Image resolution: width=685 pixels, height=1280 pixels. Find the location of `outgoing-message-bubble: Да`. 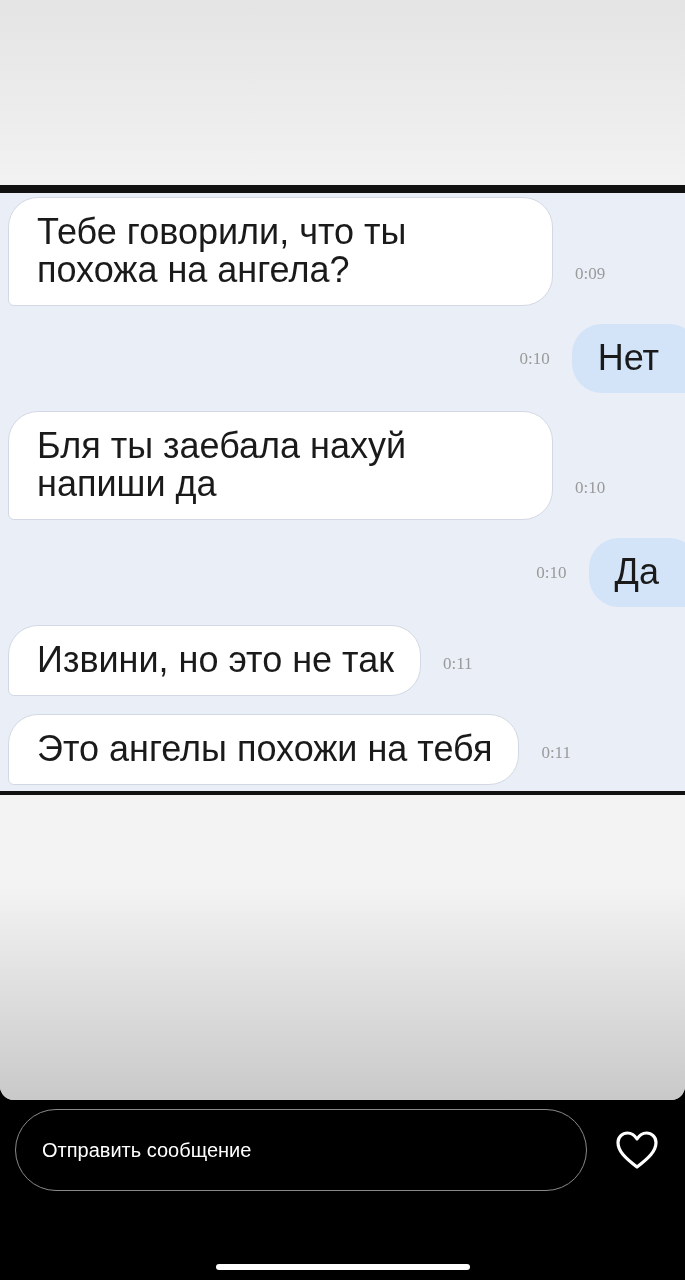

outgoing-message-bubble: Да is located at coordinates (636, 572).